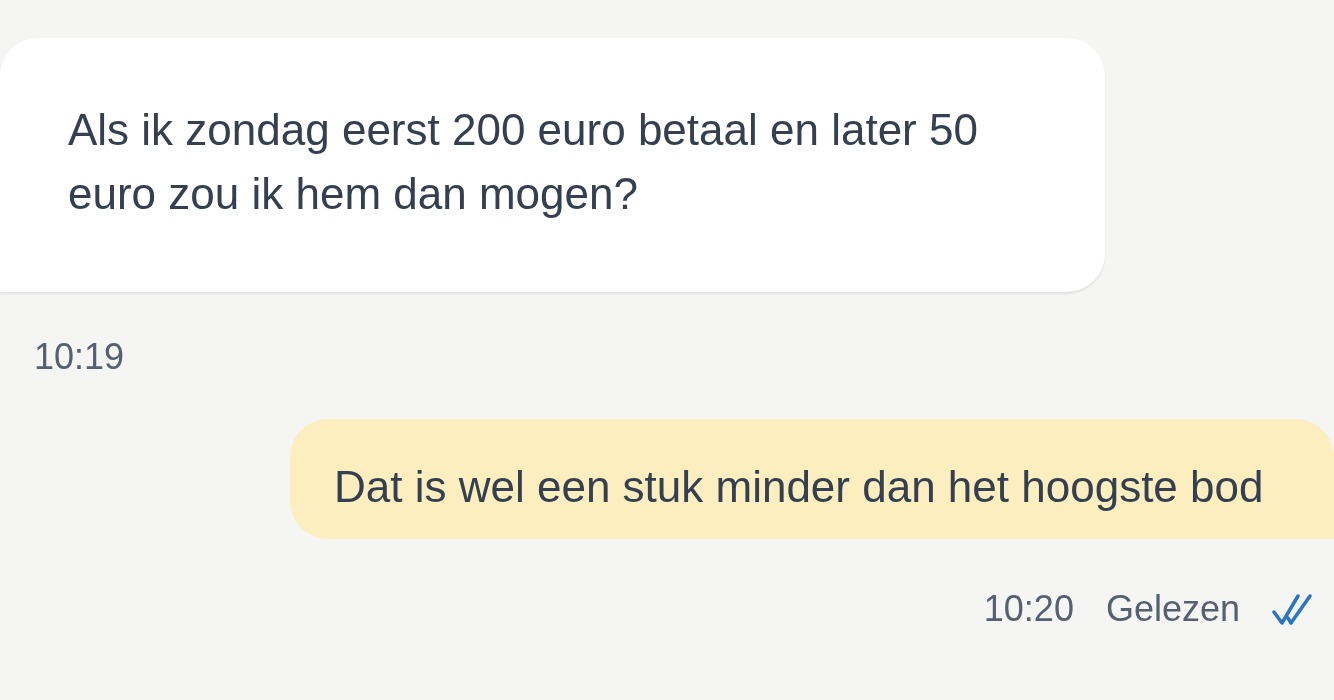 The image size is (1334, 700). Describe the element at coordinates (1172, 609) in the screenshot. I see `read-status: Gelezen` at that location.